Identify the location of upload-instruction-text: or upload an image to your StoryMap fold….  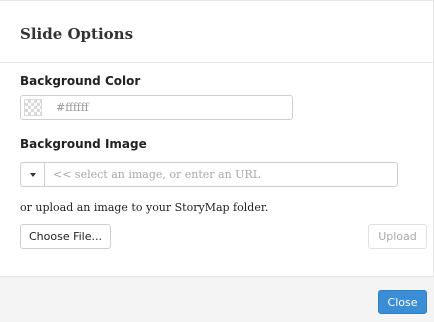
(144, 207).